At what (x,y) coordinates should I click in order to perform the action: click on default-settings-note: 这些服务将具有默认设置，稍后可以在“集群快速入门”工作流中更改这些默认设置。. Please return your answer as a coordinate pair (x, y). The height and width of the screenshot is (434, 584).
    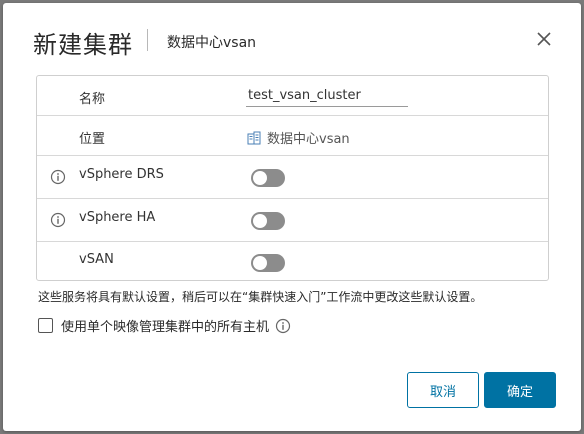
    Looking at the image, I should click on (260, 297).